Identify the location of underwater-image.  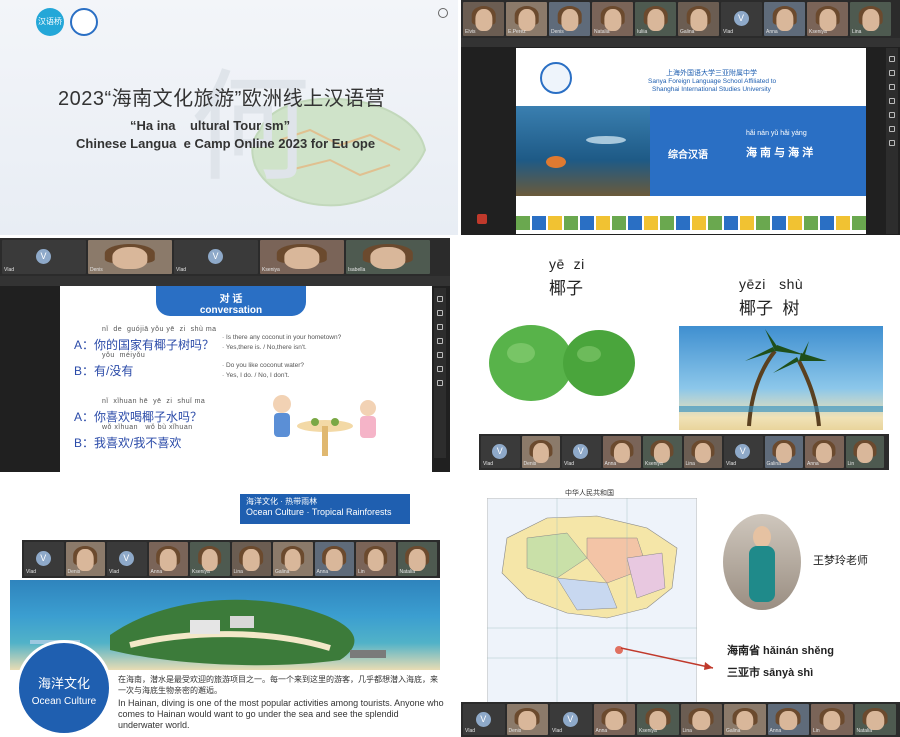
(583, 151).